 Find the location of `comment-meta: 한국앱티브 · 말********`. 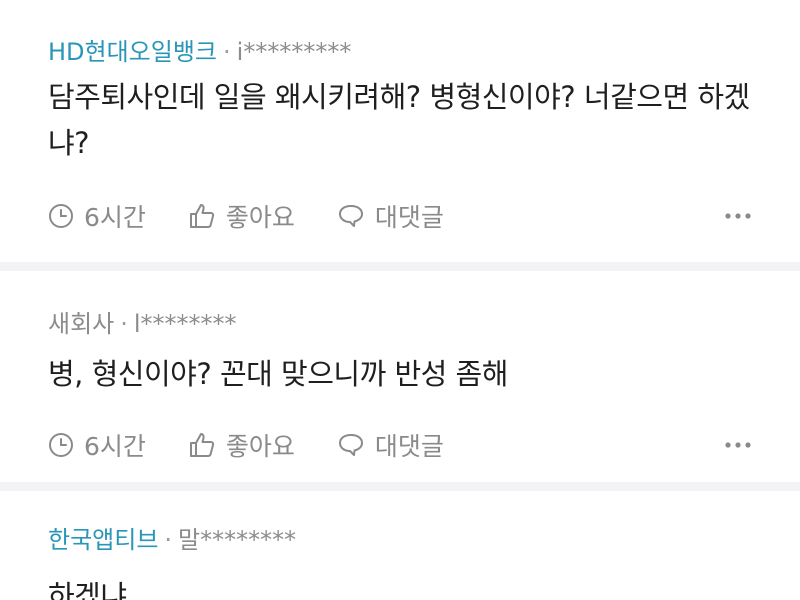

comment-meta: 한국앱티브 · 말******** is located at coordinates (172, 540).